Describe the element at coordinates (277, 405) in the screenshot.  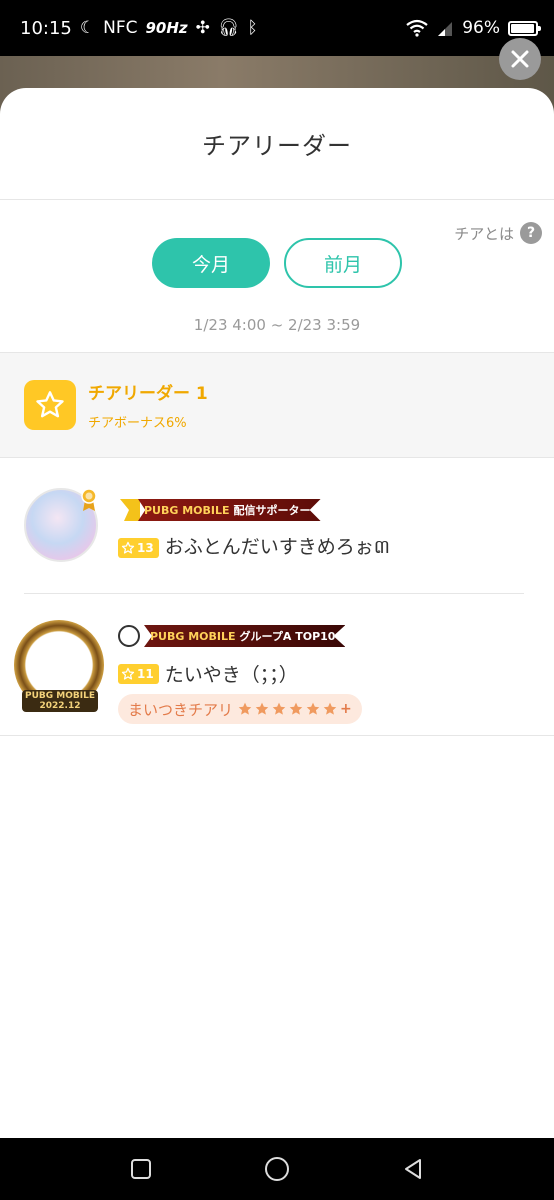
I see `rank-header: チアリーダー 1 チアボーナス6%` at that location.